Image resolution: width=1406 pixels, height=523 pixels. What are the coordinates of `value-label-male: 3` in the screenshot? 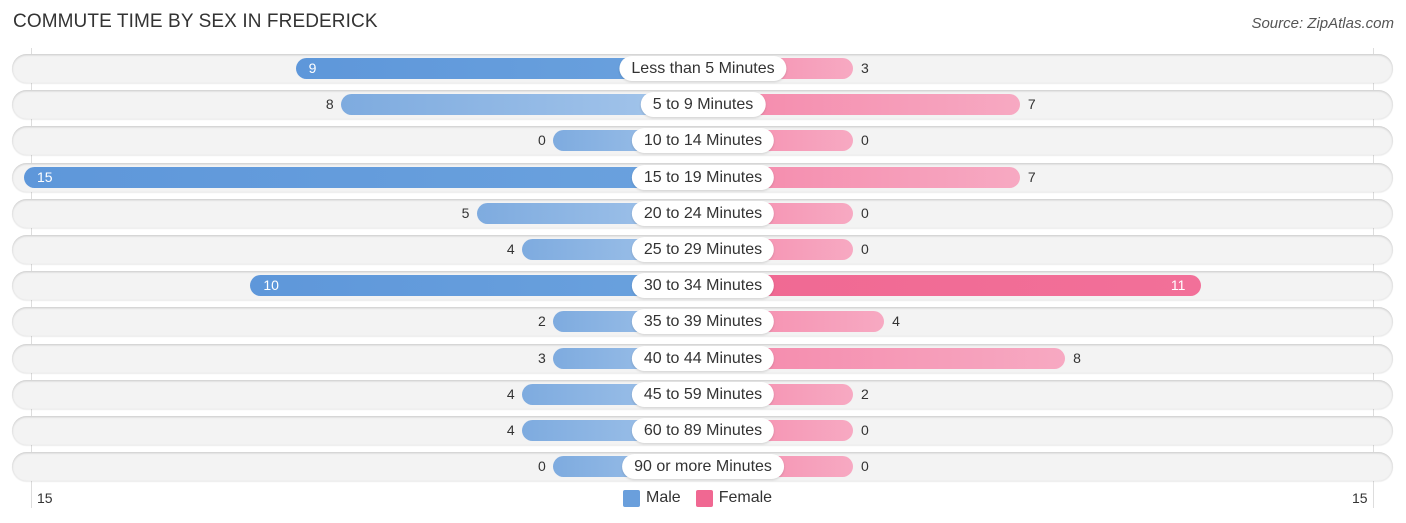 It's located at (542, 358).